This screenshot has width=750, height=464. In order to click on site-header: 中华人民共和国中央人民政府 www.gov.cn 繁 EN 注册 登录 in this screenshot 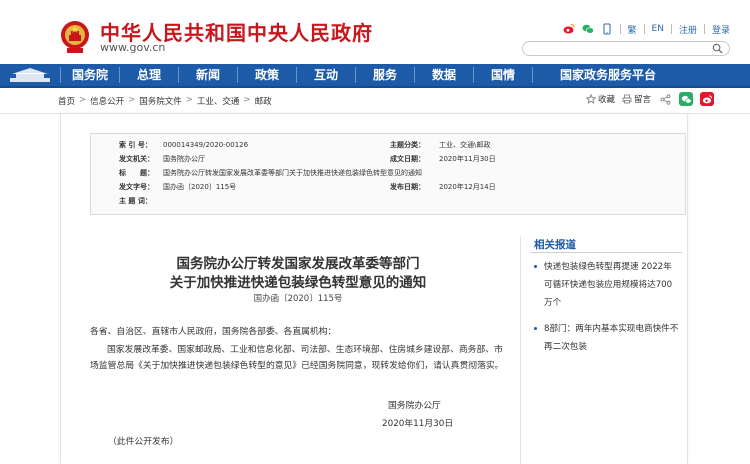, I will do `click(375, 32)`.